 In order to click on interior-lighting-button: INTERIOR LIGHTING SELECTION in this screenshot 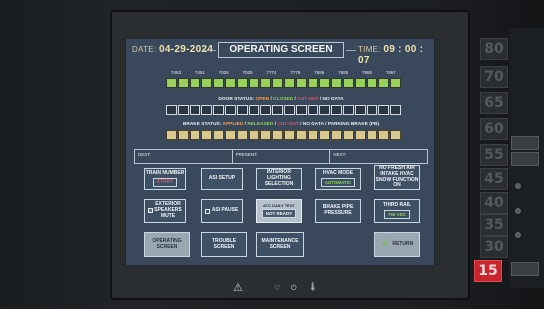, I will do `click(279, 179)`.